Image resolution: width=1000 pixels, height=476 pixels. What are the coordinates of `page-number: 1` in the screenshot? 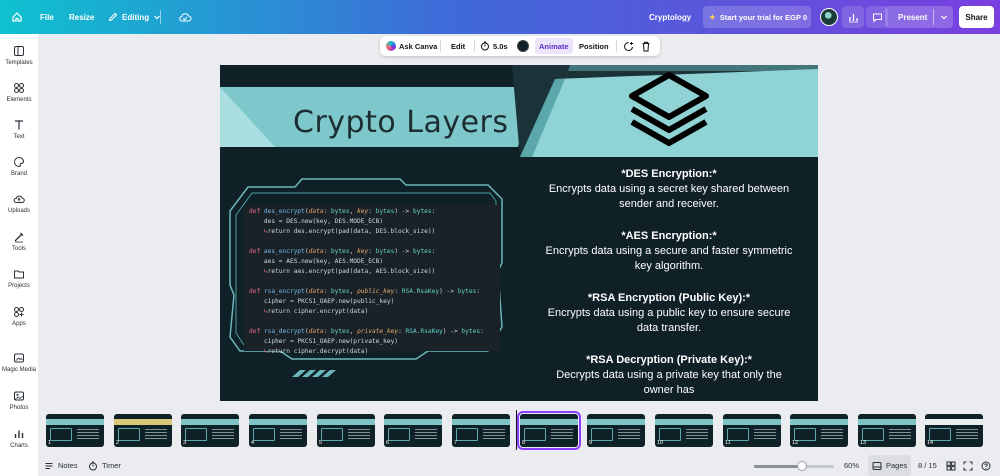 It's located at (50, 443).